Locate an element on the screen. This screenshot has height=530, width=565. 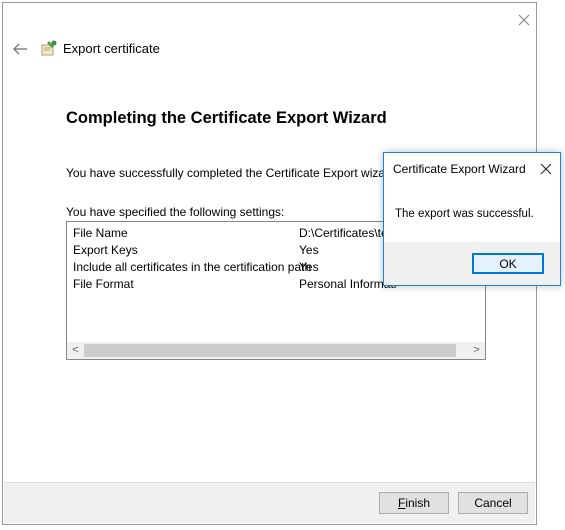
dialog-close-icon is located at coordinates (546, 169).